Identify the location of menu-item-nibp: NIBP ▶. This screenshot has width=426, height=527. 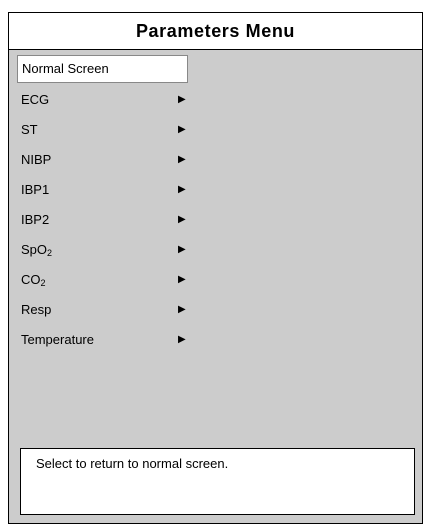
(117, 160).